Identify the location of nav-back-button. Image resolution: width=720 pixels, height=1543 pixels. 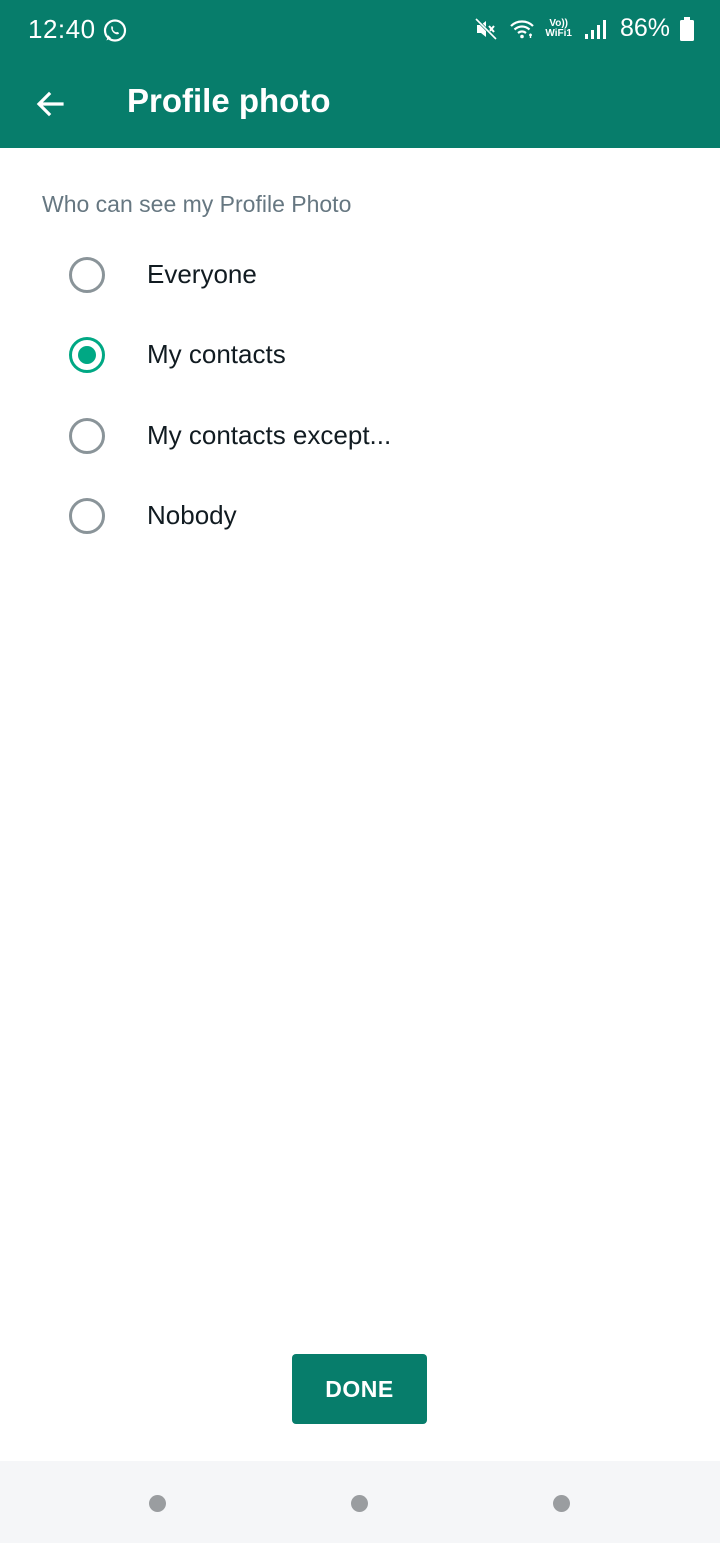
(561, 1503).